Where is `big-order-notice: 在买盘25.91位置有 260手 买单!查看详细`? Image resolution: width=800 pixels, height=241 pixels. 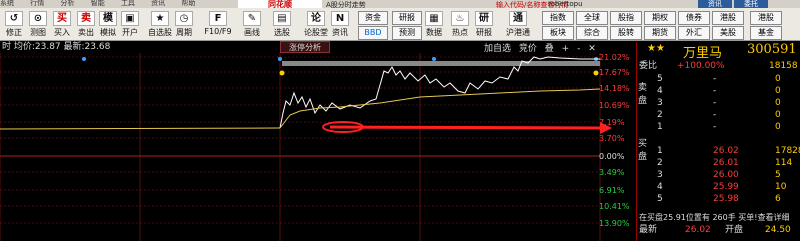
big-order-notice: 在买盘25.91位置有 260手 买单!查看详细 is located at coordinates (718, 217).